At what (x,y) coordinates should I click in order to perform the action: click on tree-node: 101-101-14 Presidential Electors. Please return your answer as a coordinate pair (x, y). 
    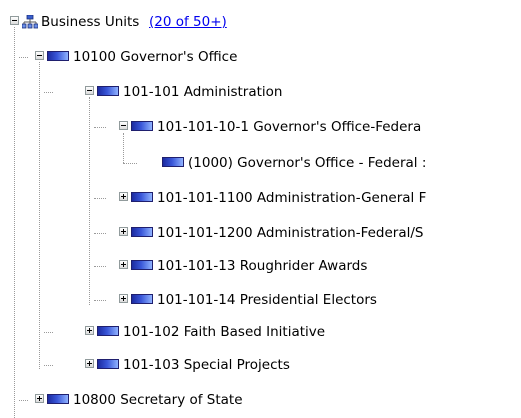
    Looking at the image, I should click on (260, 300).